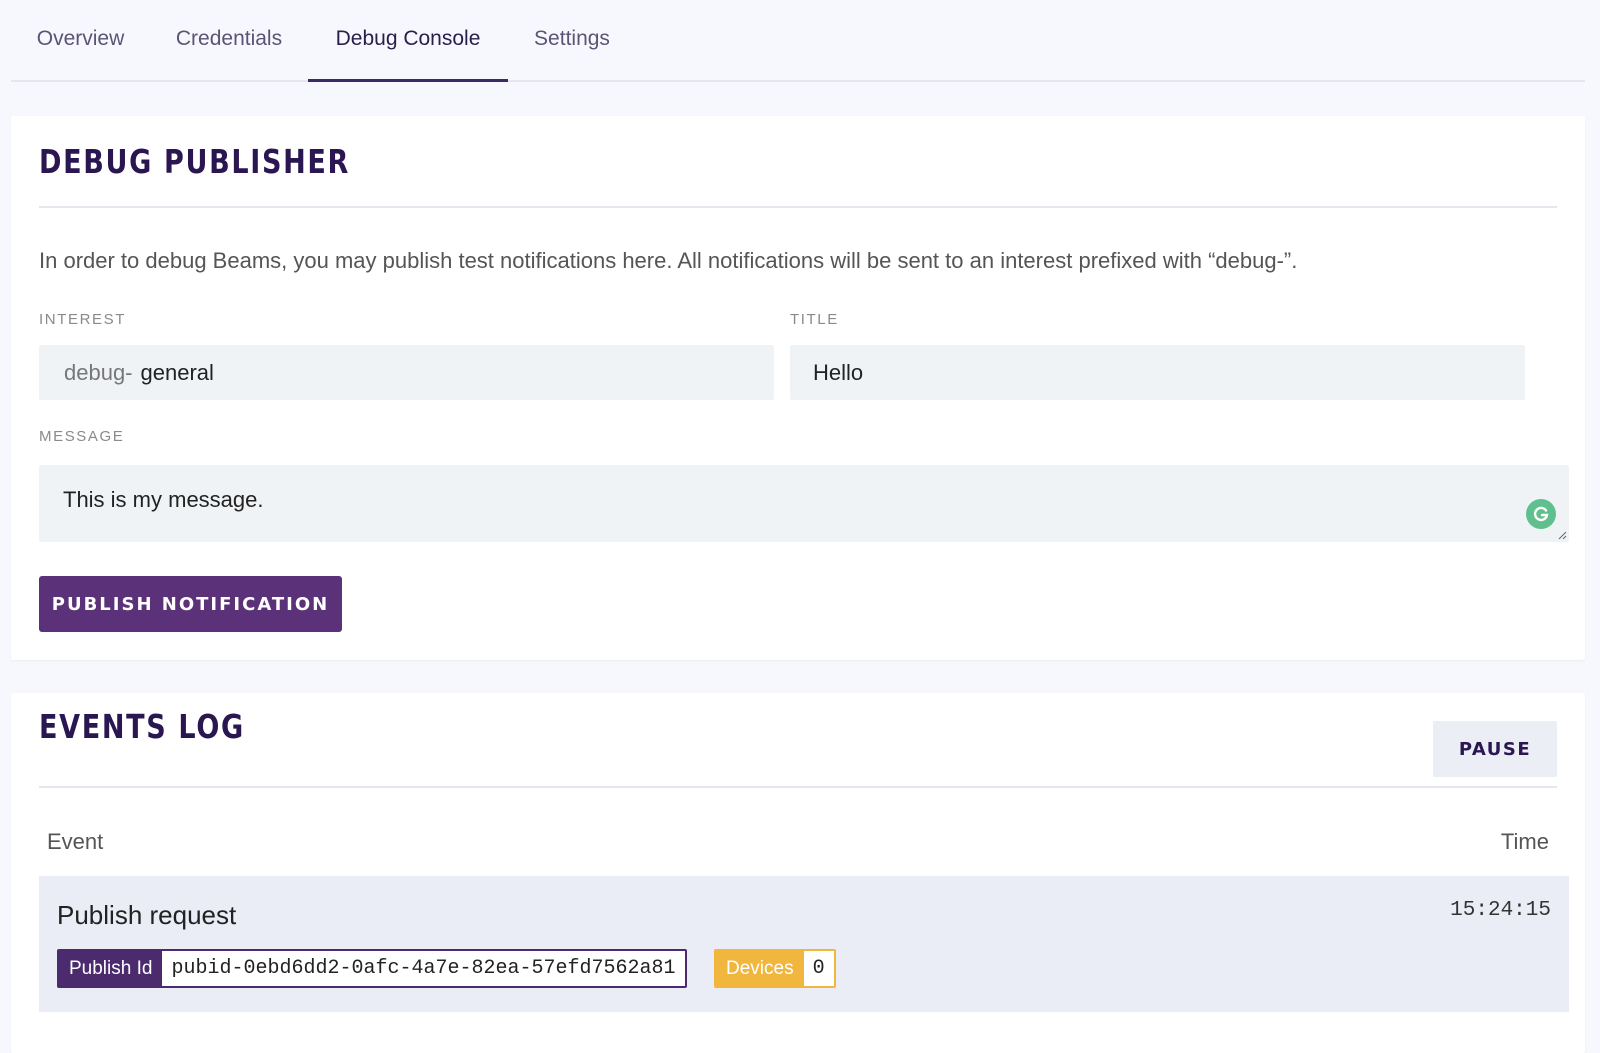 This screenshot has height=1053, width=1600. Describe the element at coordinates (1562, 535) in the screenshot. I see `resize-handle-icon` at that location.